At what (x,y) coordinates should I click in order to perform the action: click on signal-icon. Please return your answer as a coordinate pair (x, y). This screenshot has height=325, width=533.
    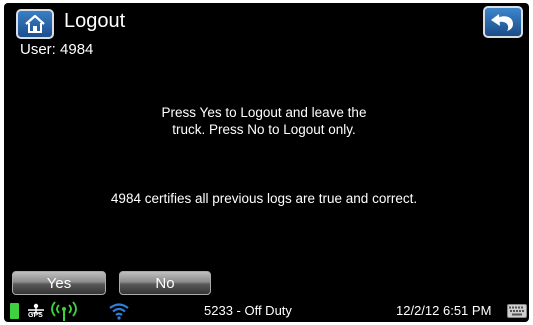
    Looking at the image, I should click on (64, 311).